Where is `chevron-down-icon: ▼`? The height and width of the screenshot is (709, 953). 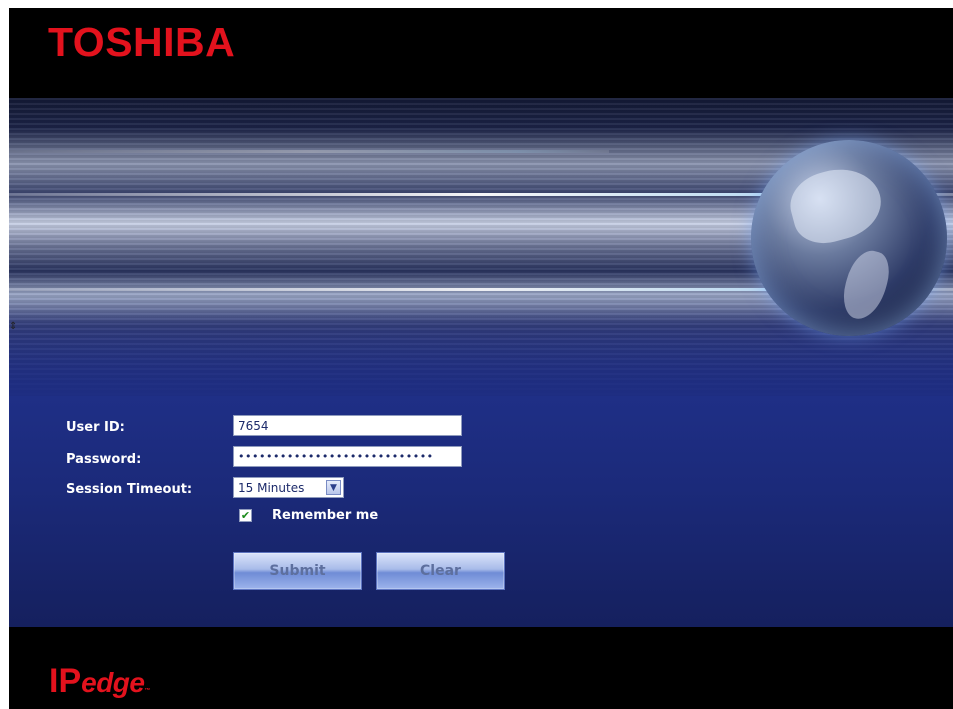
chevron-down-icon: ▼ is located at coordinates (333, 487).